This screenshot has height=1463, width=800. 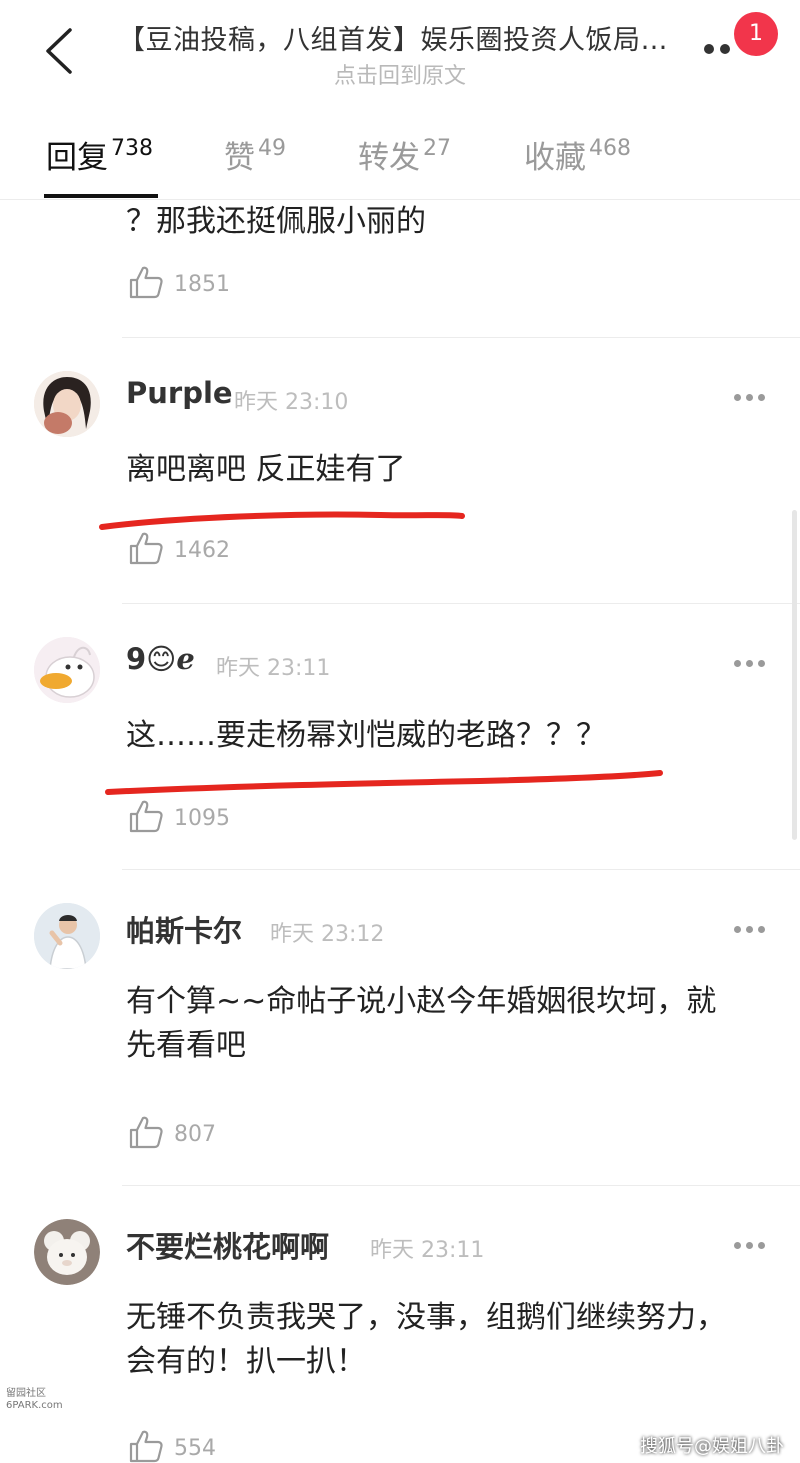 What do you see at coordinates (712, 1446) in the screenshot?
I see `watermark-right: 搜狐号@娱姐八卦` at bounding box center [712, 1446].